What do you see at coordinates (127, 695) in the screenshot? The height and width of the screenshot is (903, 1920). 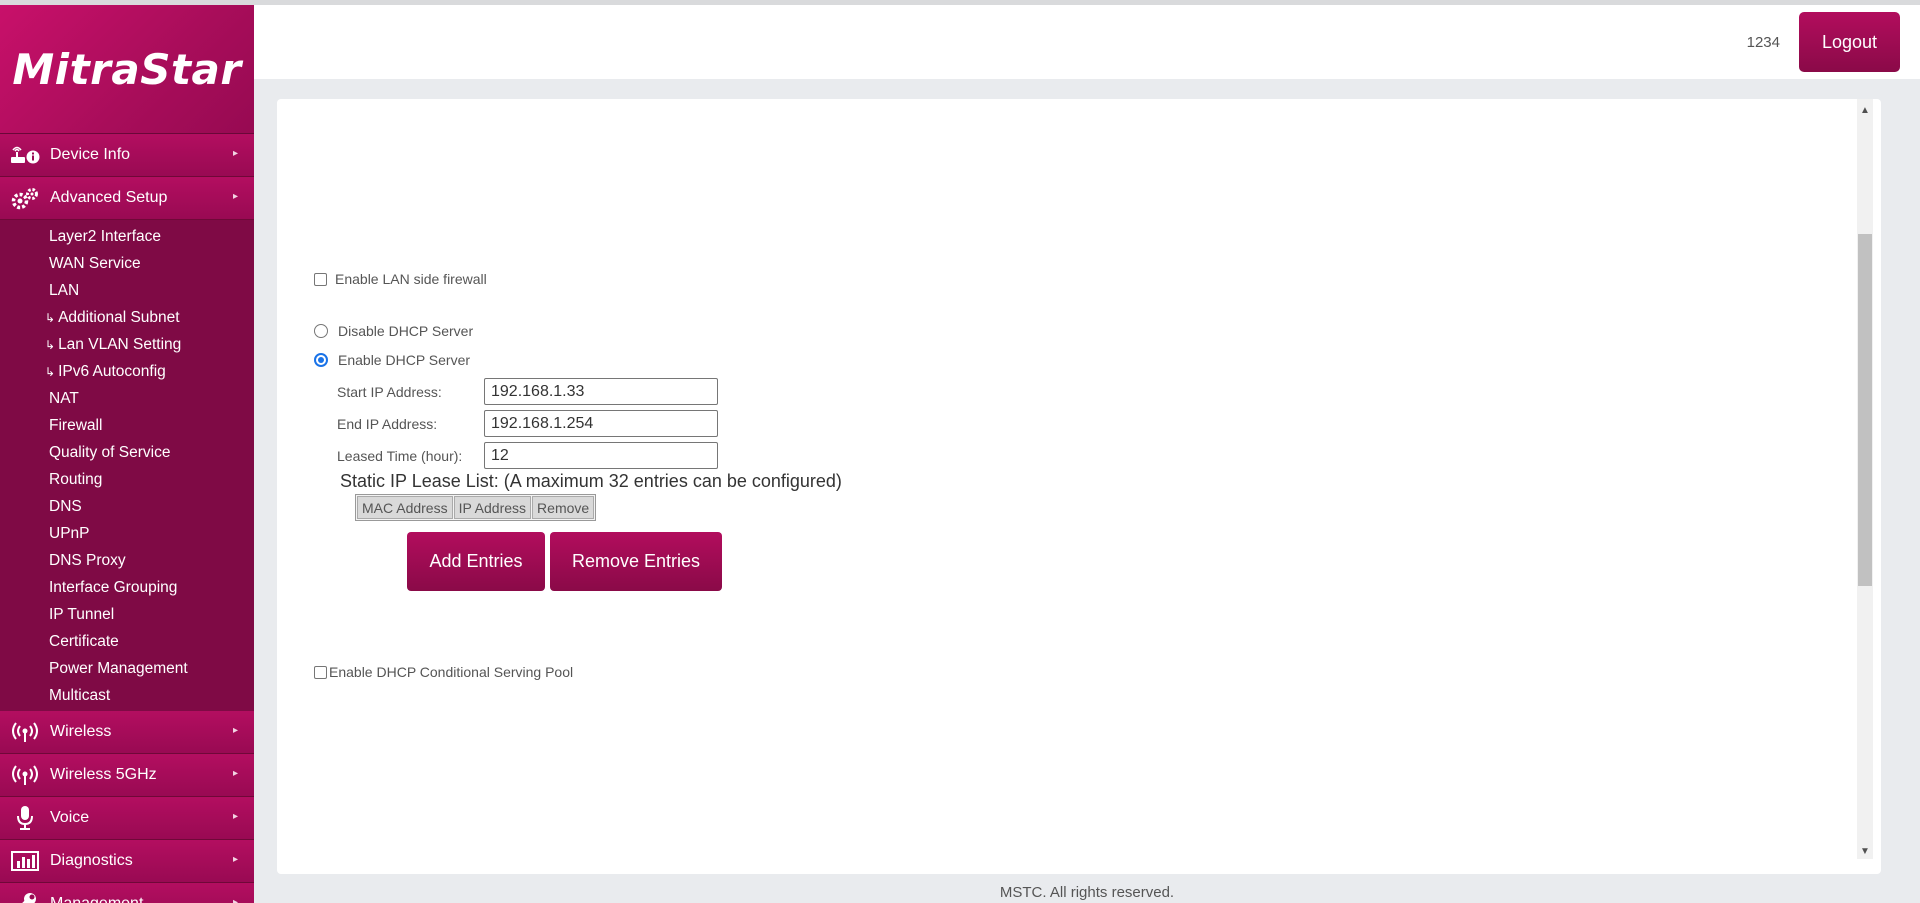 I see `sidebar-item-multicast: Multicast` at bounding box center [127, 695].